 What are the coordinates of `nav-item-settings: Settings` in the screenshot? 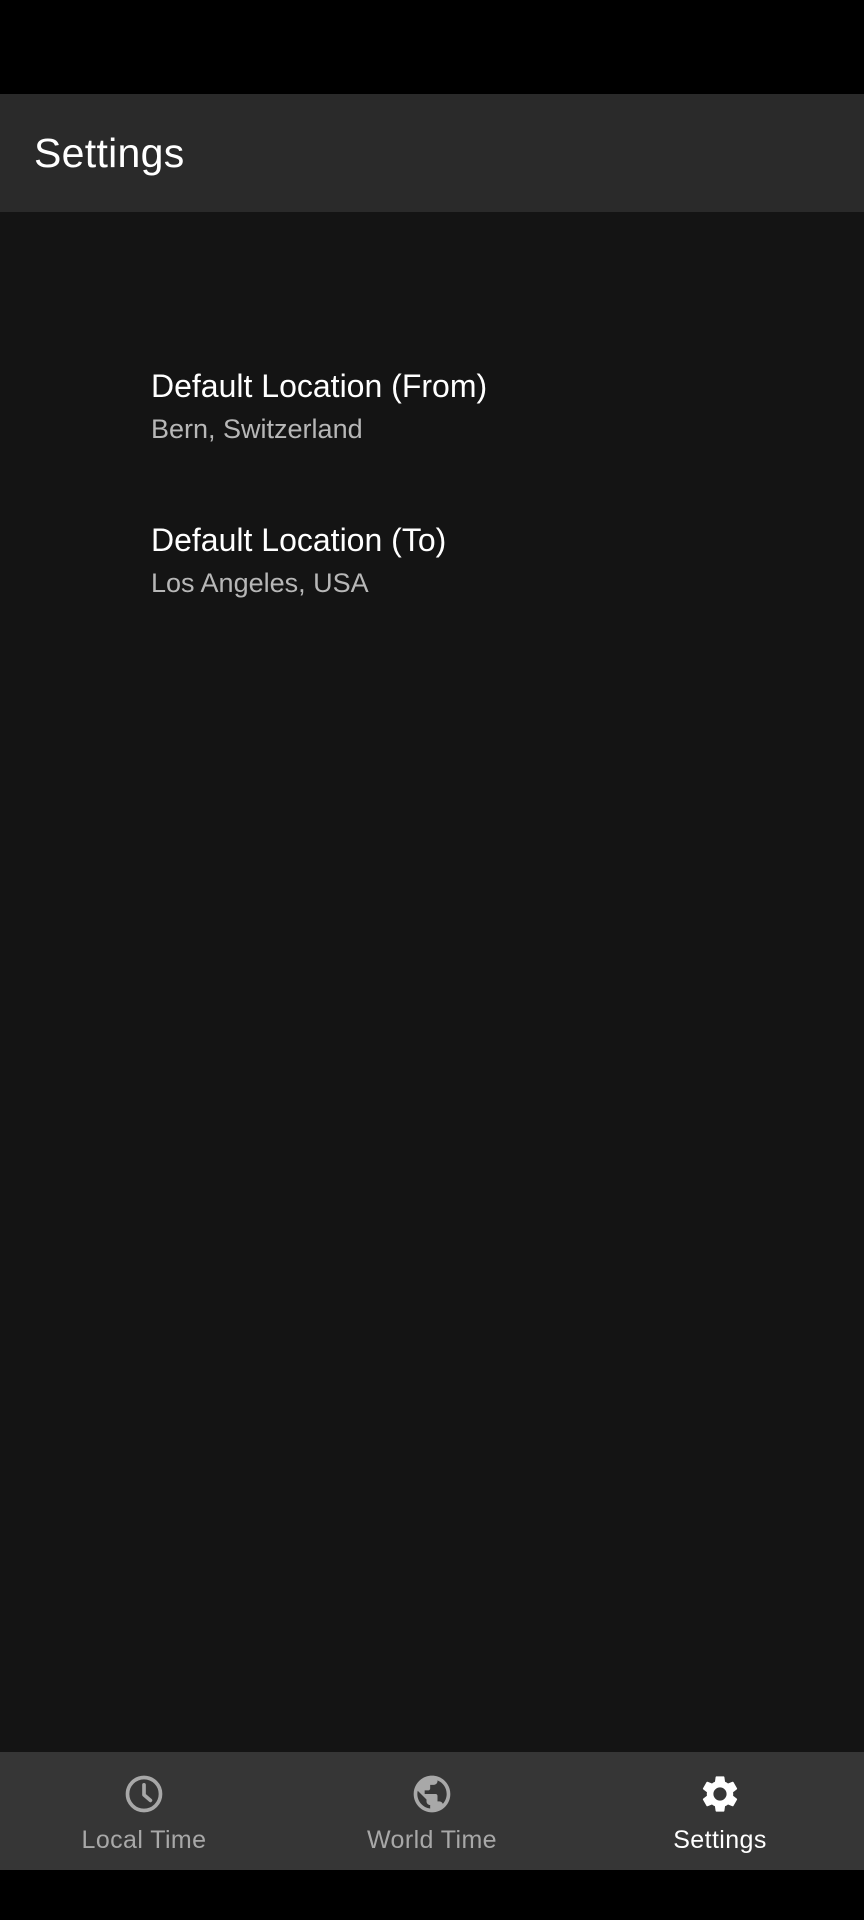 It's located at (720, 1811).